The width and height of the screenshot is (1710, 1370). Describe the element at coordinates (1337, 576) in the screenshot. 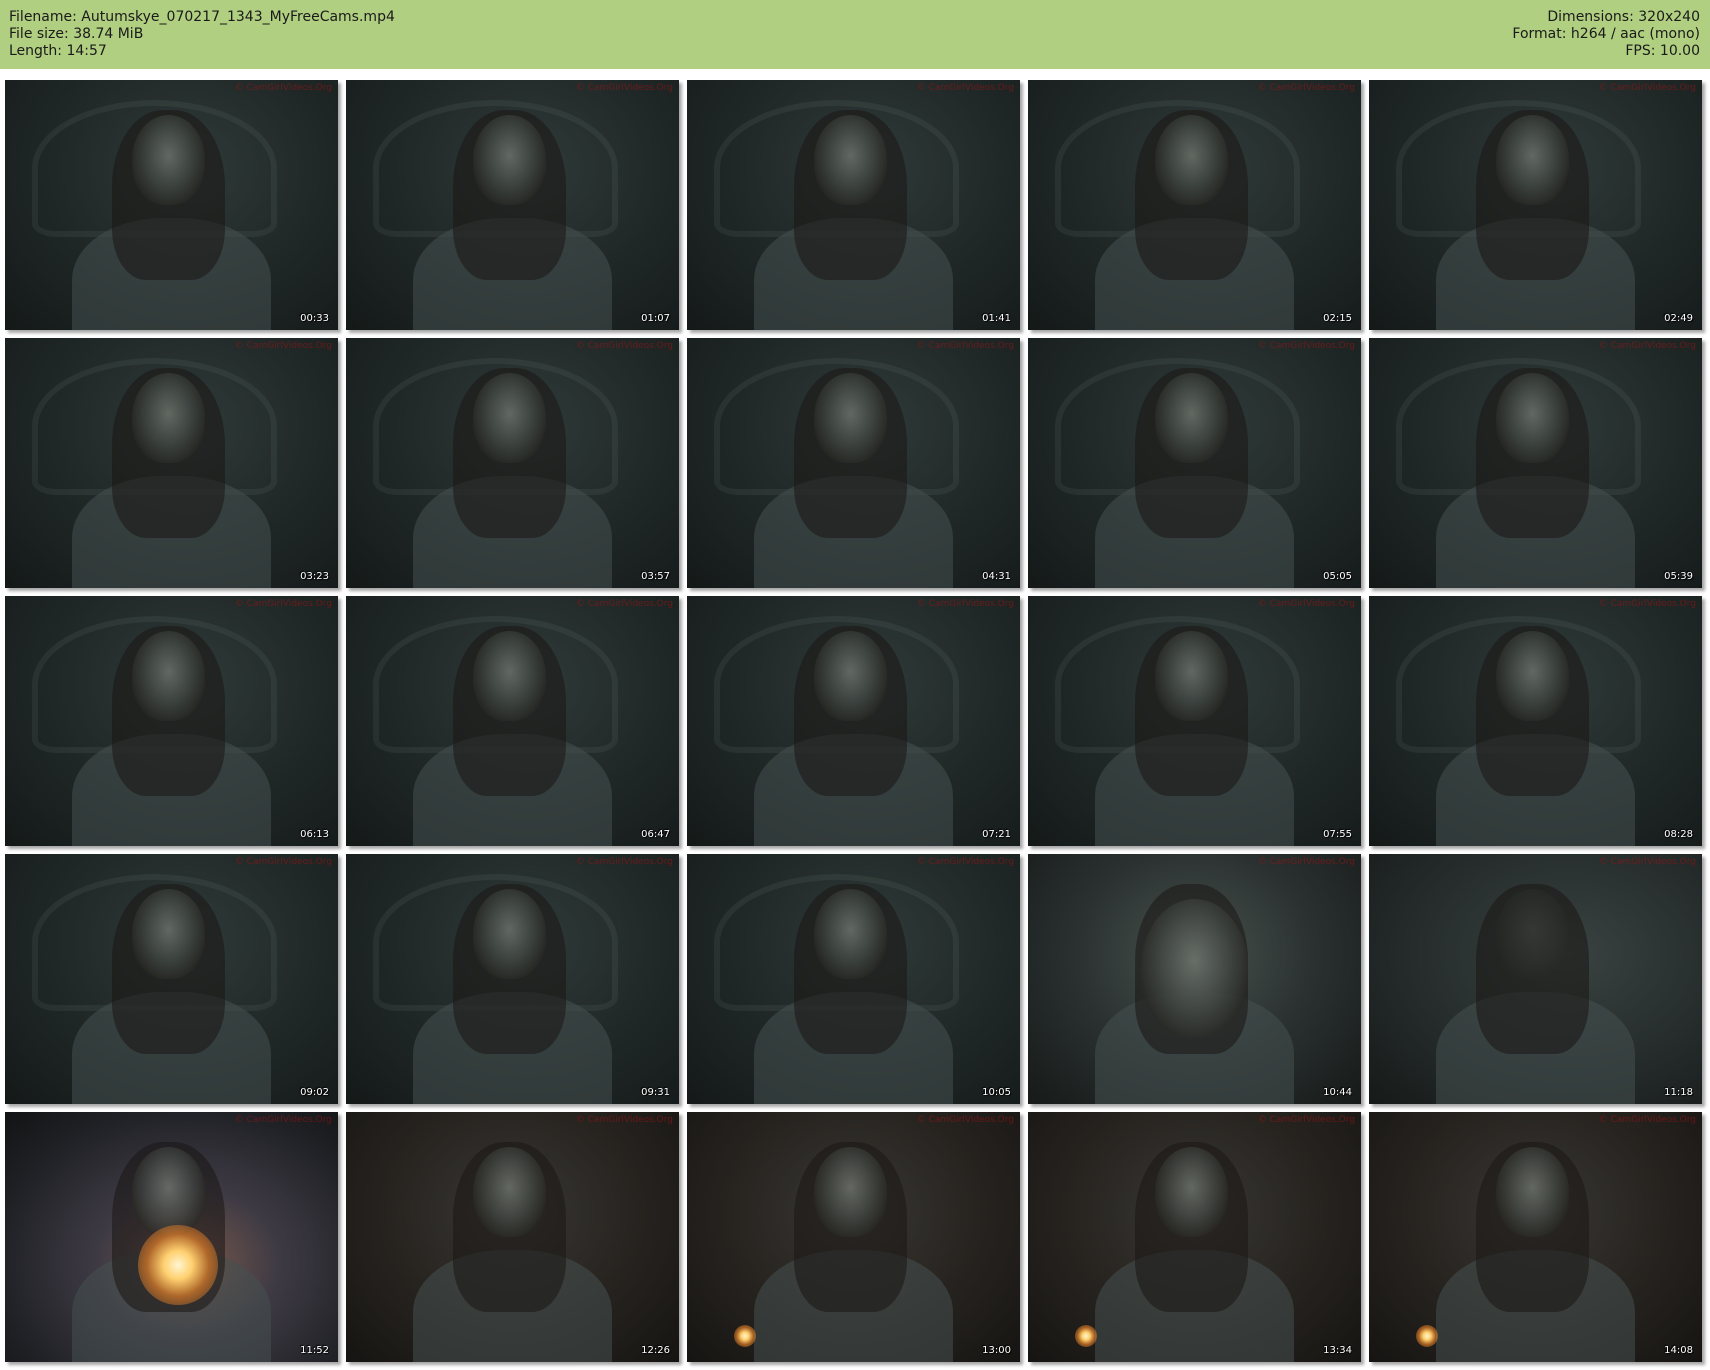

I see `timestamp-label: 05:05` at that location.